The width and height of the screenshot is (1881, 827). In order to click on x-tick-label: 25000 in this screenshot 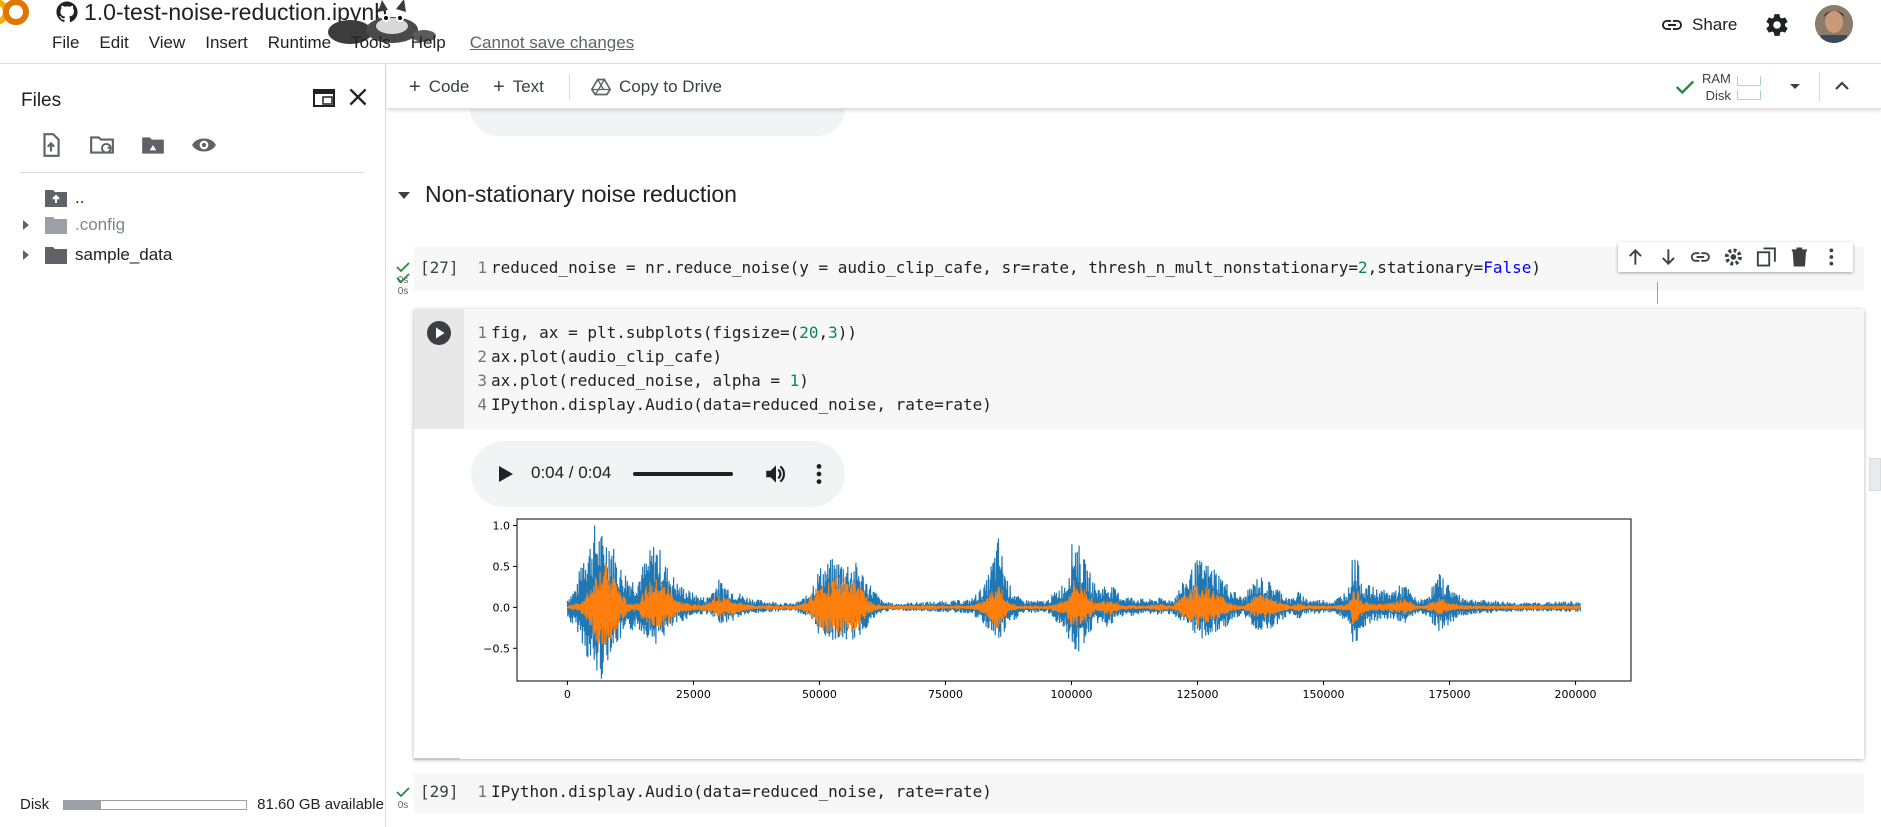, I will do `click(693, 694)`.